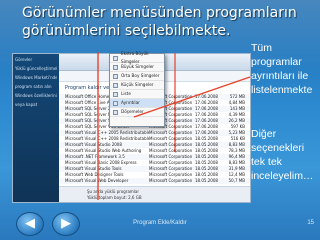 This screenshot has height=240, width=320. I want to click on note-other-line: tek tek, so click(266, 162).